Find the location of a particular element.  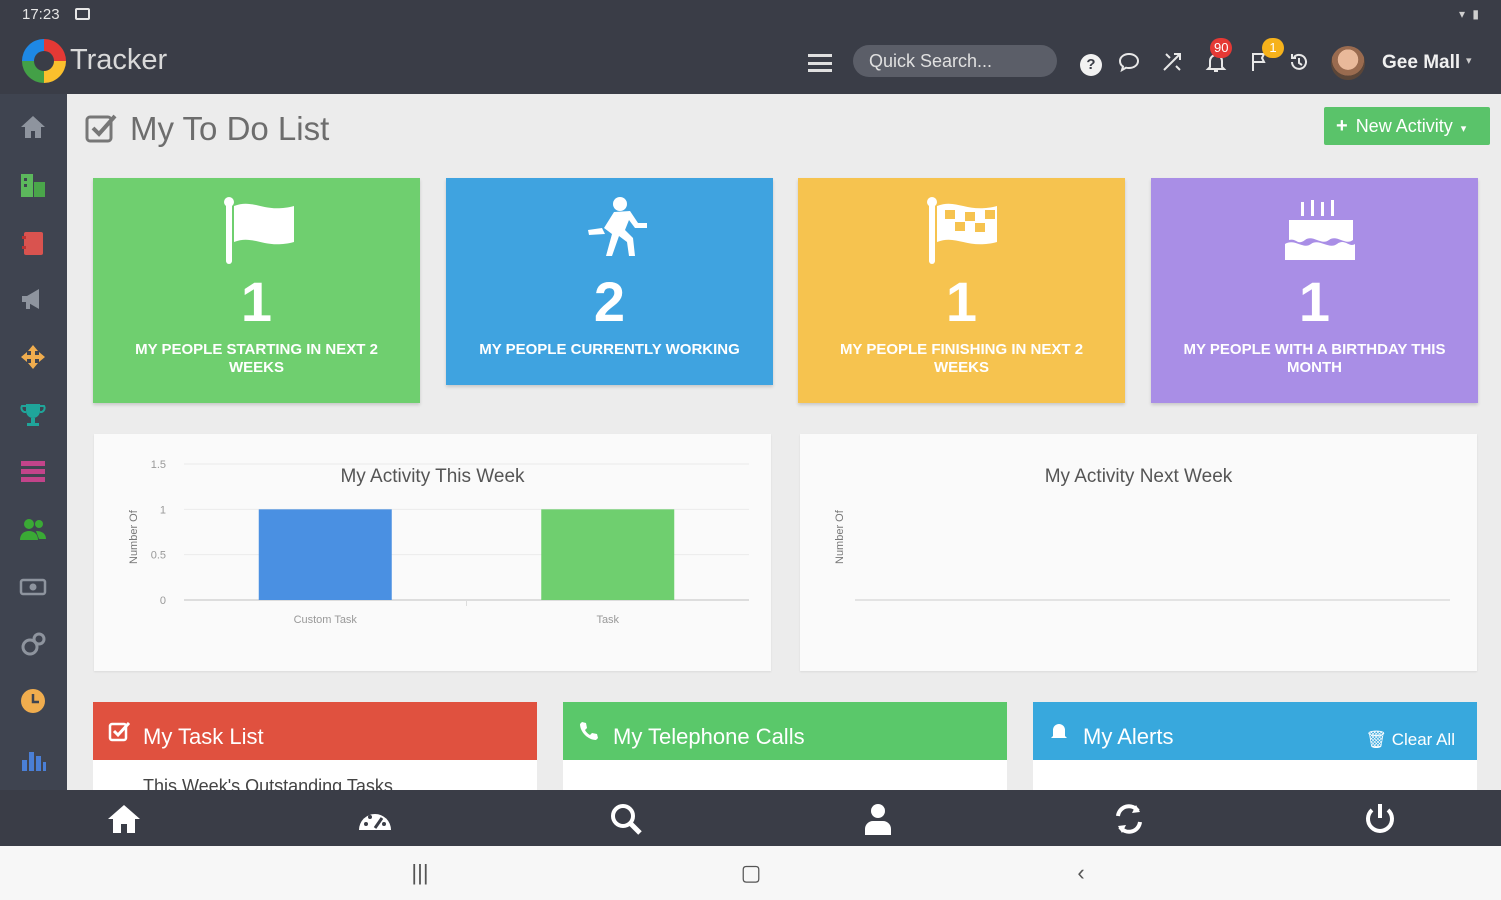

sidebar is located at coordinates (33, 442).